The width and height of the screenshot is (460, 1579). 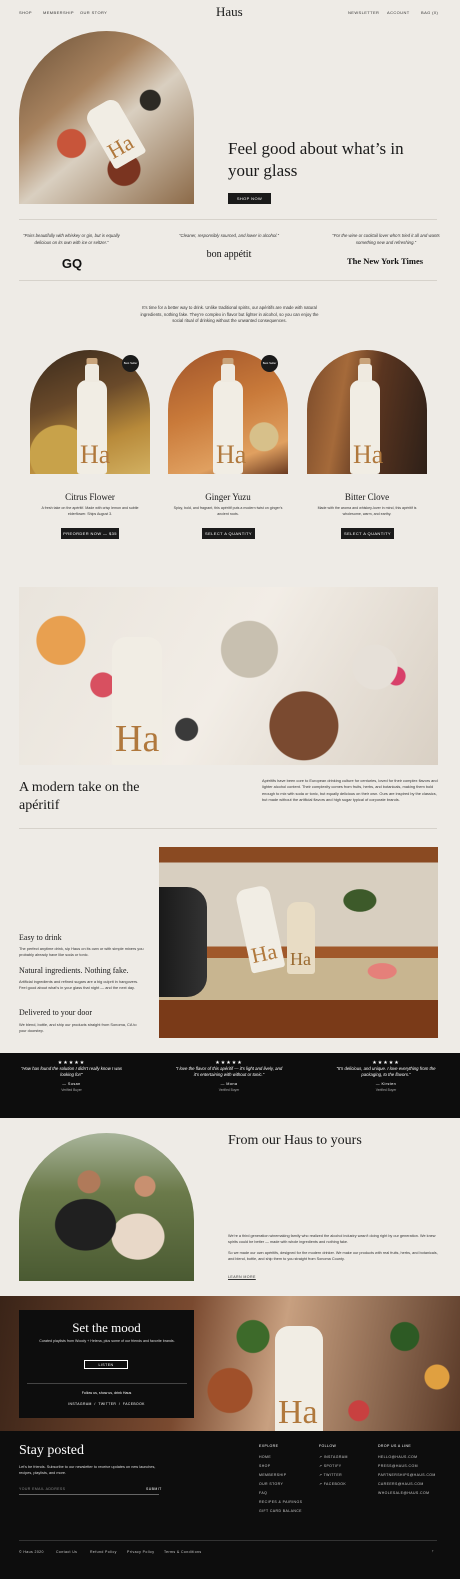 I want to click on submit-button: Submit, so click(x=154, y=1489).